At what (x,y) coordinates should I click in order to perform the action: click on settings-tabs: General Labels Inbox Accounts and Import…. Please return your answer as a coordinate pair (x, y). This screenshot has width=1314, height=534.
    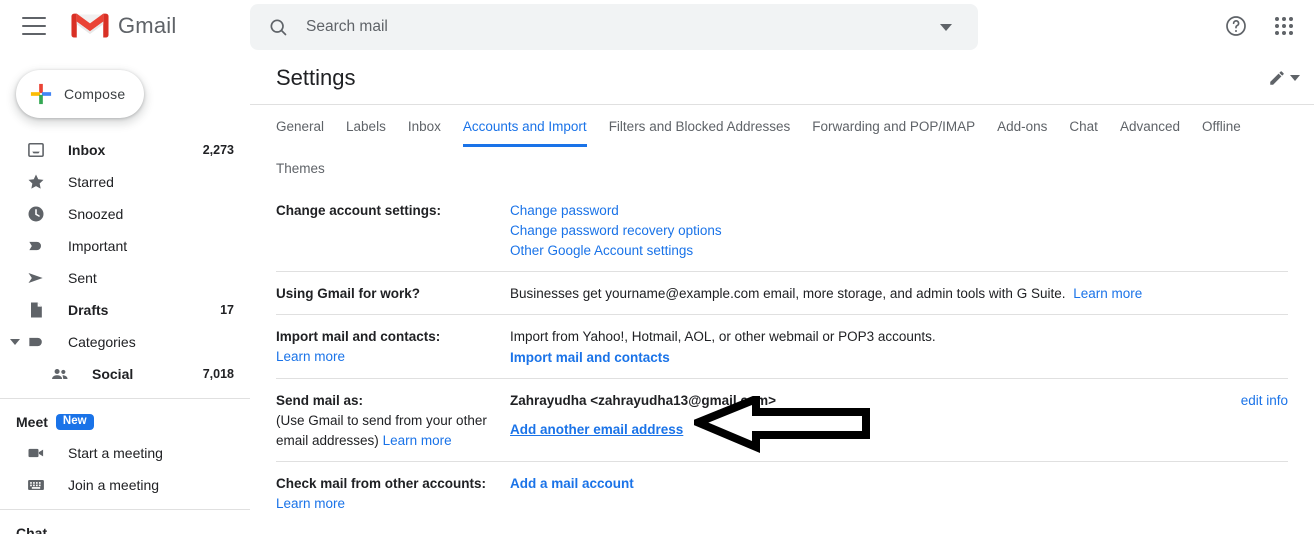
    Looking at the image, I should click on (782, 146).